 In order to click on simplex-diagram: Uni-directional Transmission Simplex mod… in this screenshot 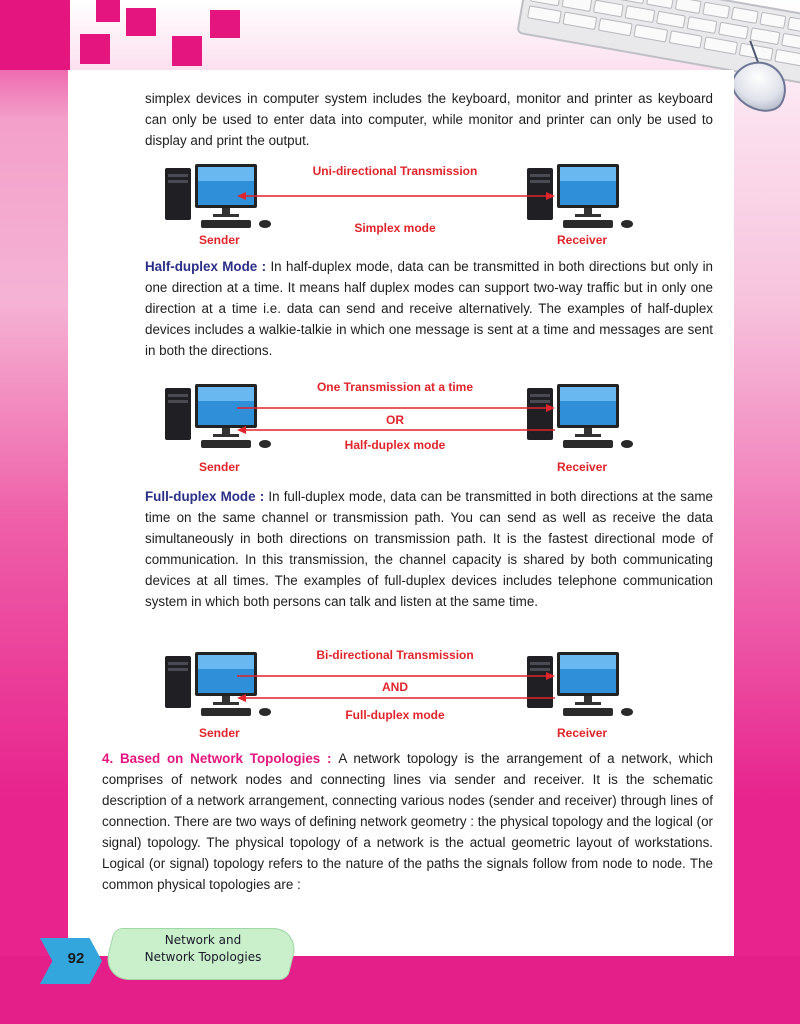, I will do `click(395, 207)`.